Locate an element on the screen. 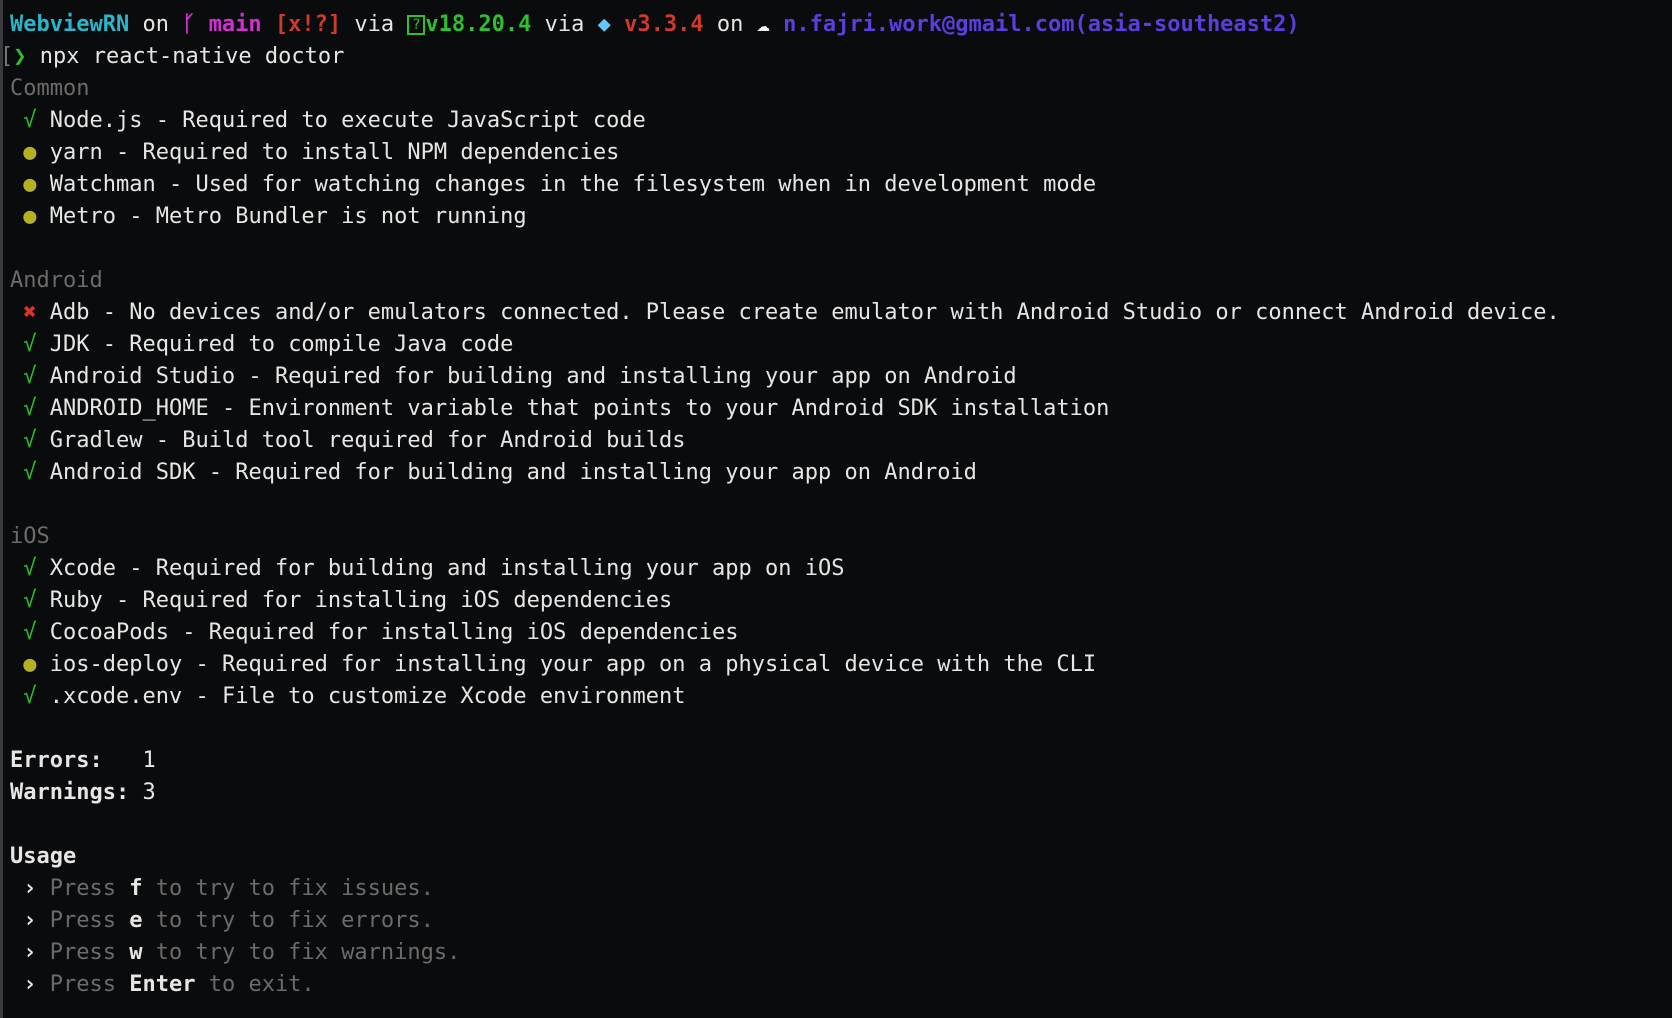  check-name: .xcode.env is located at coordinates (116, 696).